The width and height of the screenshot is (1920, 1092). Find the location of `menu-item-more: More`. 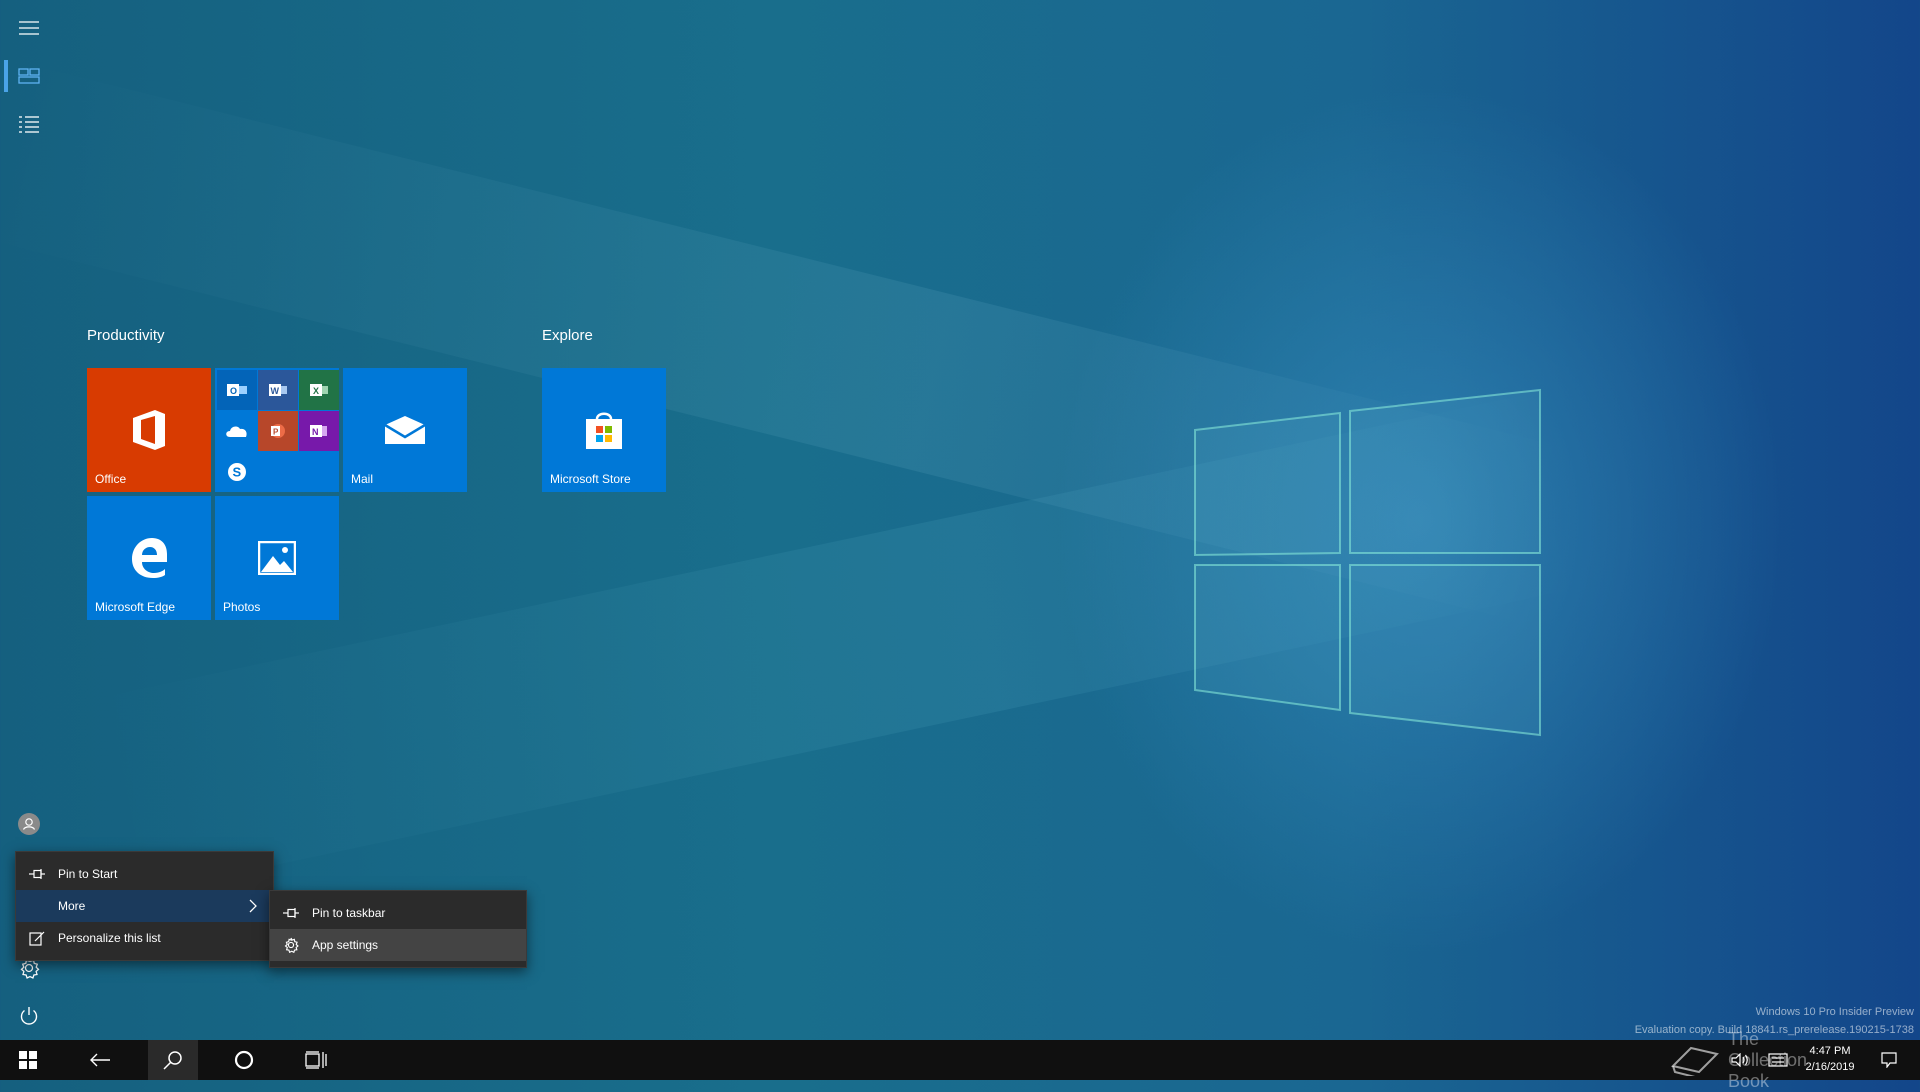

menu-item-more: More is located at coordinates (144, 906).